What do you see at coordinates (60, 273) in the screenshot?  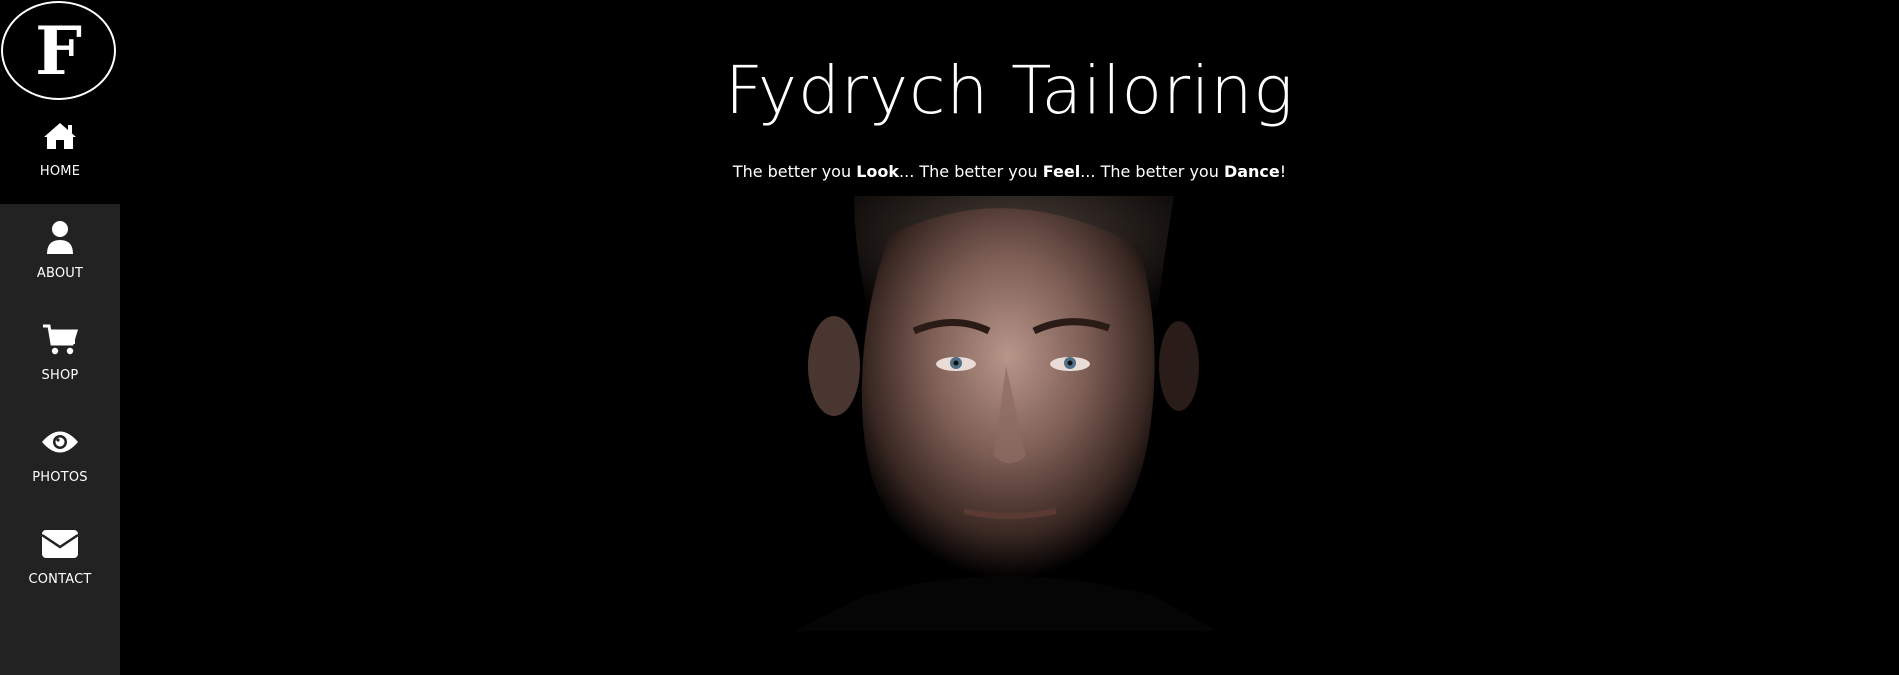 I see `nav-label-about: ABOUT` at bounding box center [60, 273].